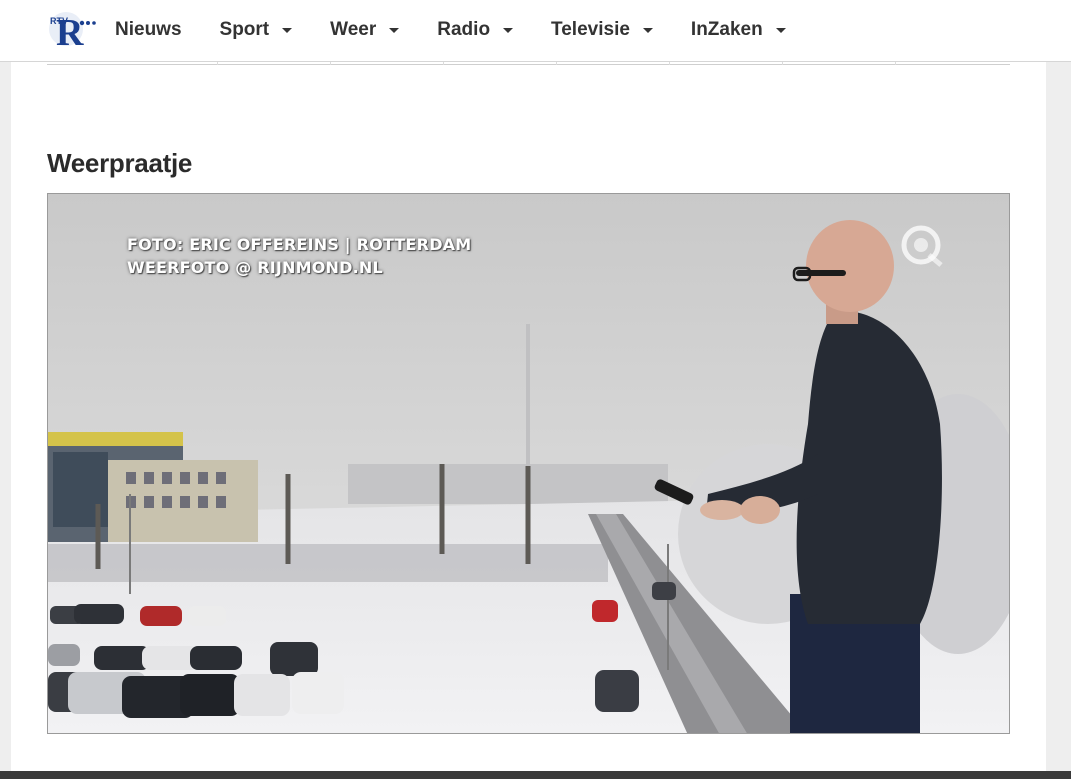 This screenshot has width=1071, height=779. What do you see at coordinates (299, 244) in the screenshot?
I see `caption-line: FOTO: ERIC OFFEREINS | ROTTERDAM` at bounding box center [299, 244].